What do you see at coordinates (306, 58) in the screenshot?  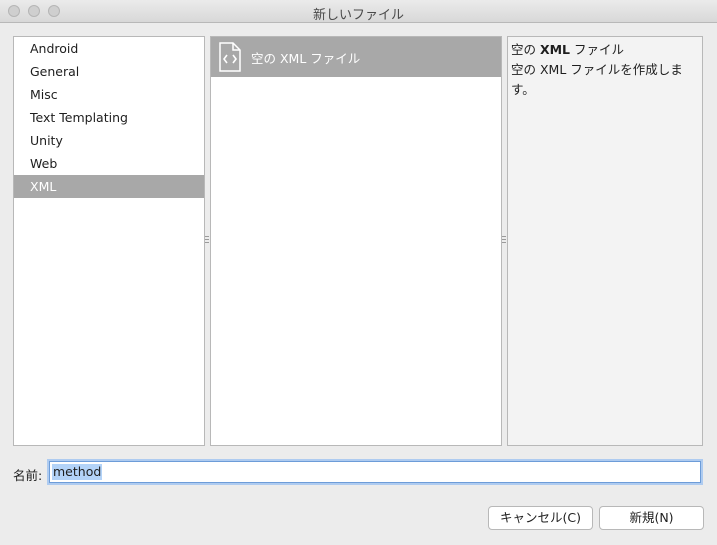 I see `template-label: 空の XML ファイル` at bounding box center [306, 58].